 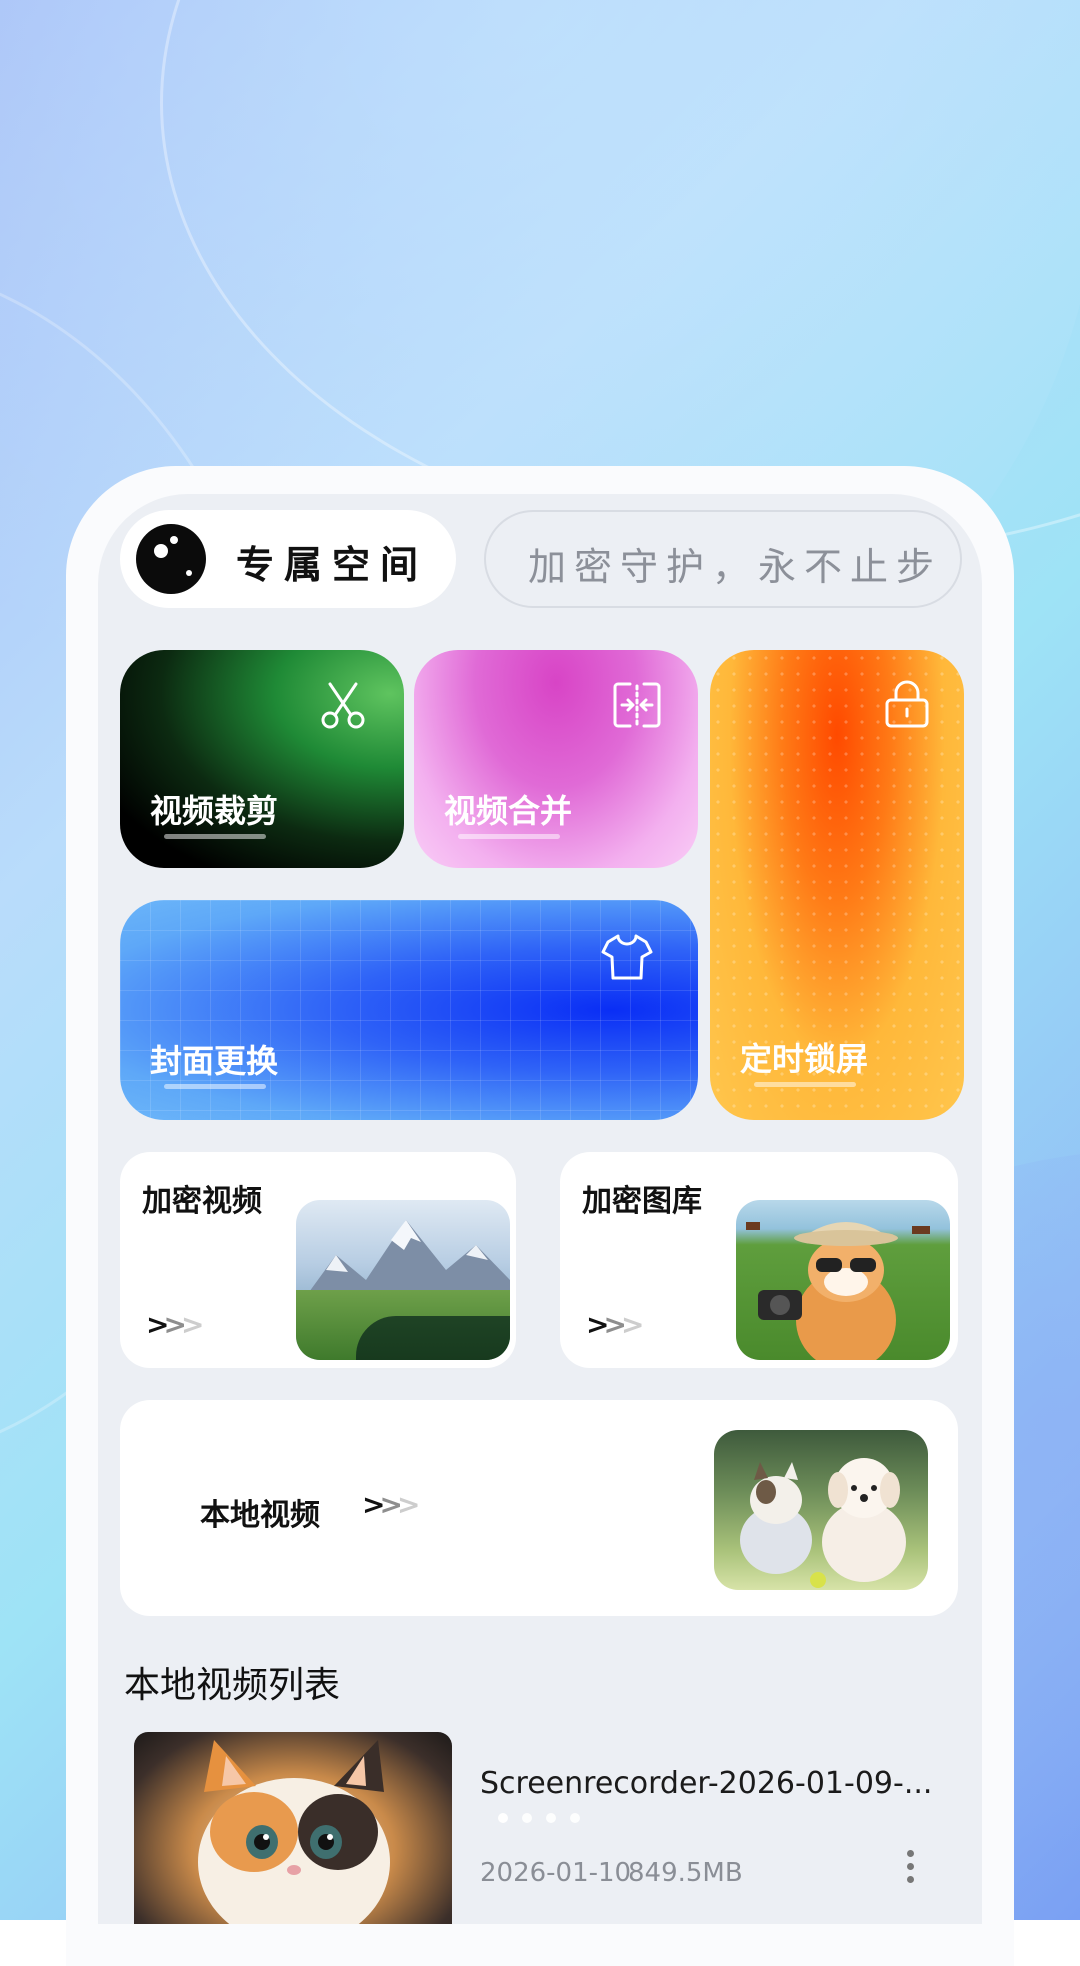 I want to click on more-options-icon, so click(x=910, y=1871).